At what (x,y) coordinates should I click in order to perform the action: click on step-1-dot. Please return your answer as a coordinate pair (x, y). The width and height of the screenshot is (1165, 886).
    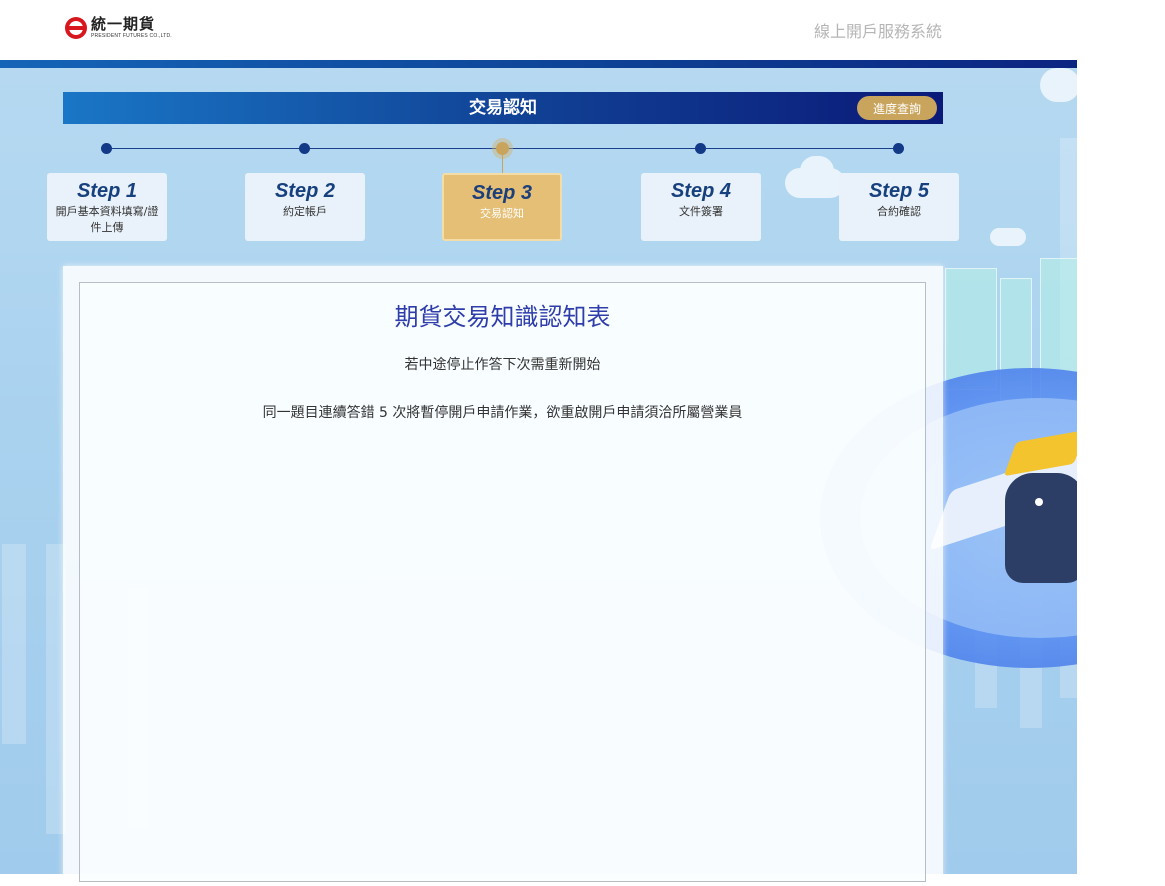
    Looking at the image, I should click on (106, 148).